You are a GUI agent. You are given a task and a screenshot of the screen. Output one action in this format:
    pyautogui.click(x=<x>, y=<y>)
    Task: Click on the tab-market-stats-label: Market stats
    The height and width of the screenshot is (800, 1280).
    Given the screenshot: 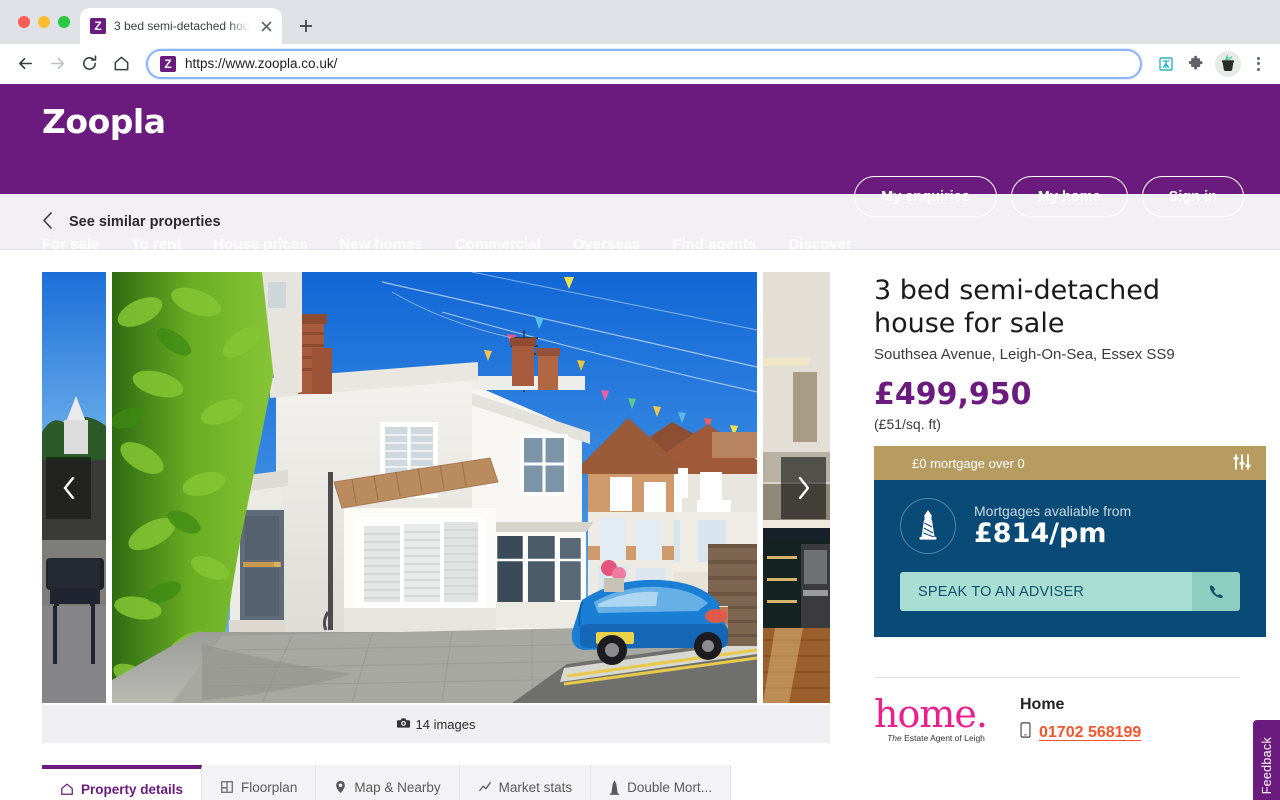 What is the action you would take?
    pyautogui.click(x=535, y=787)
    